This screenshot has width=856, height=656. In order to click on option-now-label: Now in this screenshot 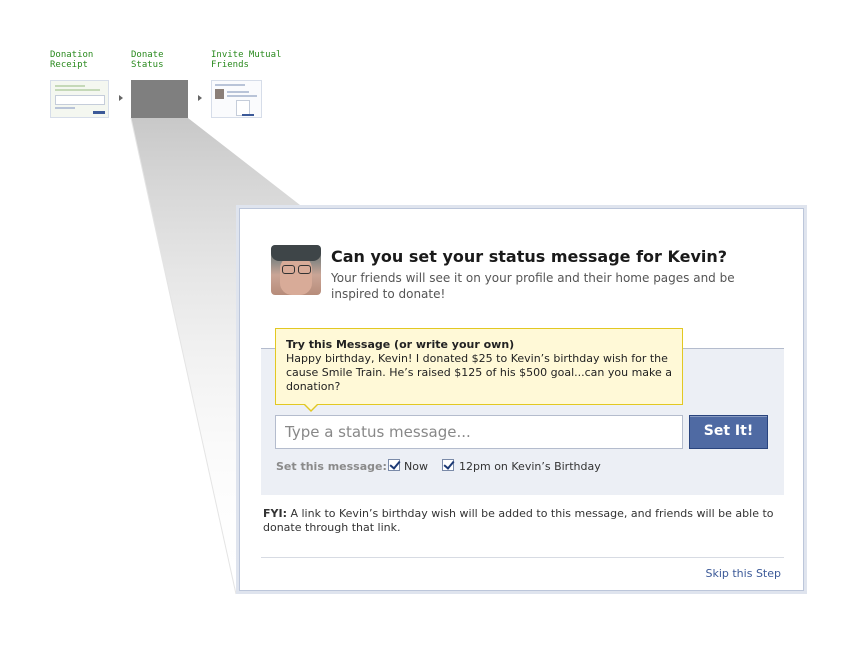, I will do `click(416, 466)`.